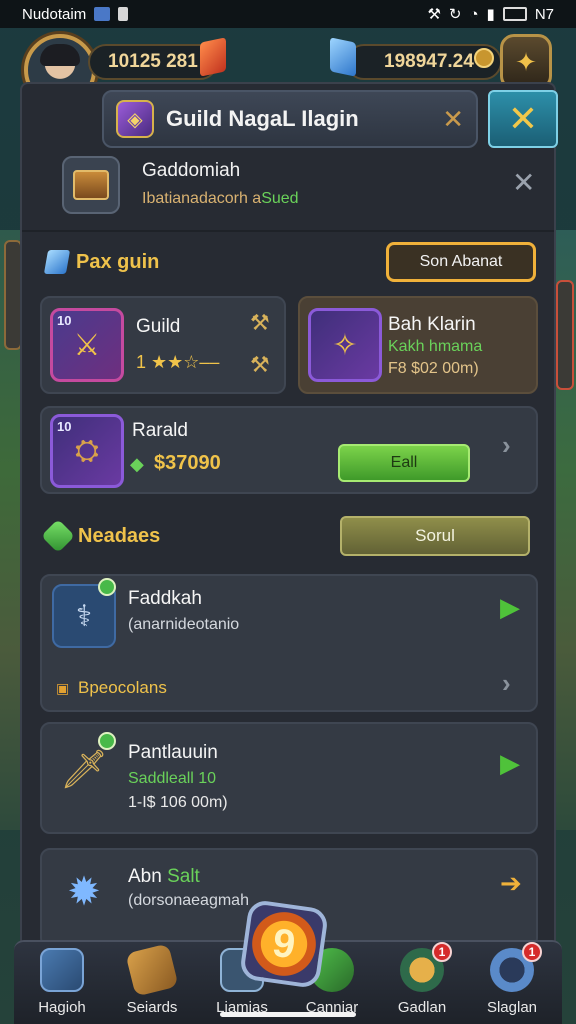  I want to click on section-header-neadaes: Neadaes, so click(101, 536).